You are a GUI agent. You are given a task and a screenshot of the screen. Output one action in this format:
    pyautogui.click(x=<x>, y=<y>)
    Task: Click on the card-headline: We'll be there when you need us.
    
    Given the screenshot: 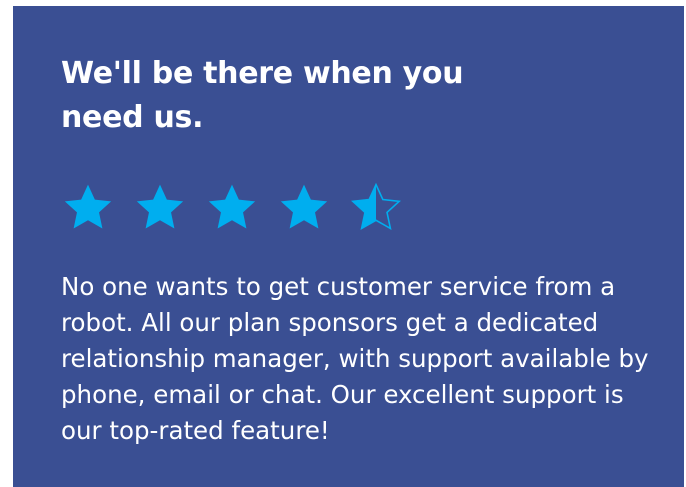 What is the action you would take?
    pyautogui.click(x=262, y=95)
    